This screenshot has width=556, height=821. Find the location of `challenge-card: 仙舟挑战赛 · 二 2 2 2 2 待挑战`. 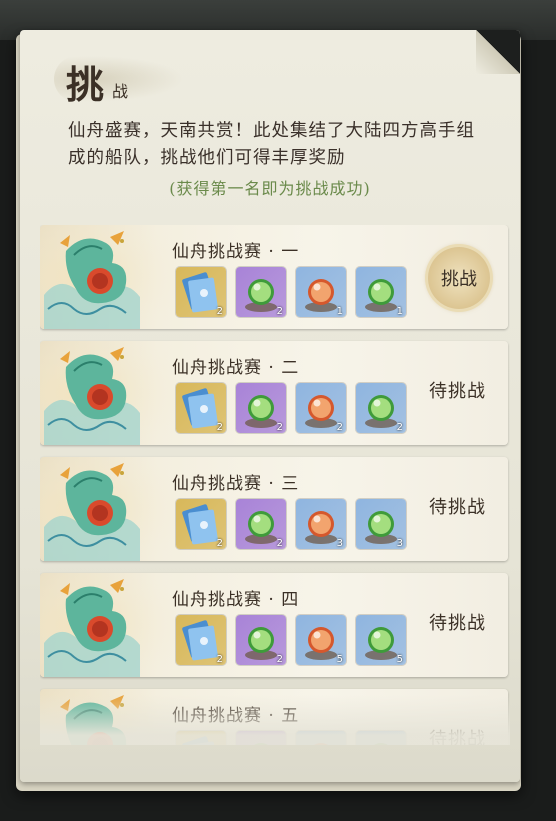

challenge-card: 仙舟挑战赛 · 二 2 2 2 2 待挑战 is located at coordinates (274, 393).